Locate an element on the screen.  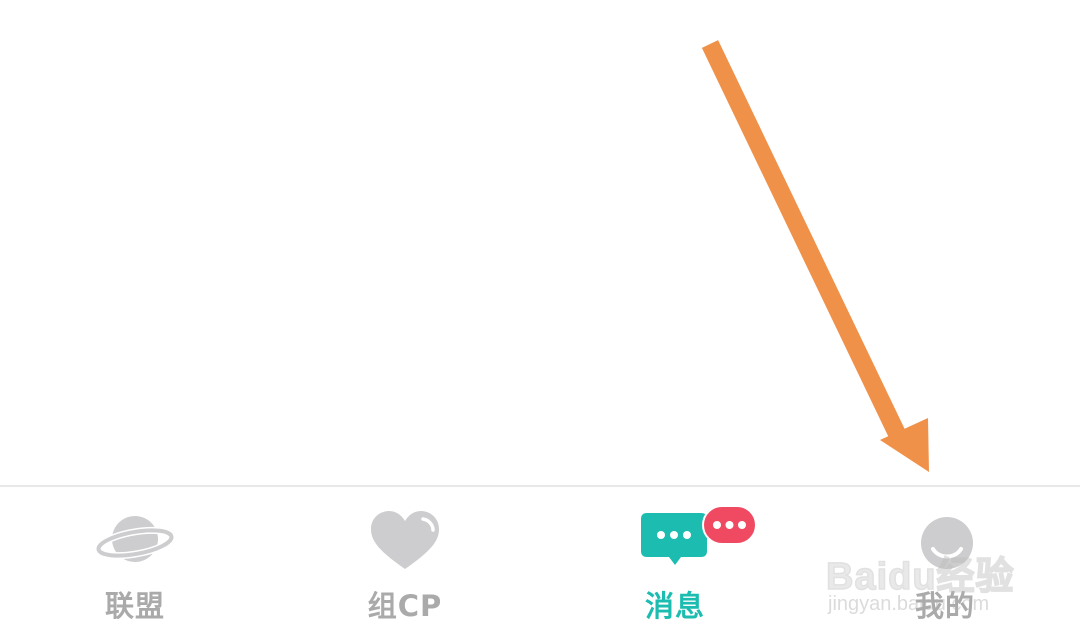
planet-icon is located at coordinates (135, 539).